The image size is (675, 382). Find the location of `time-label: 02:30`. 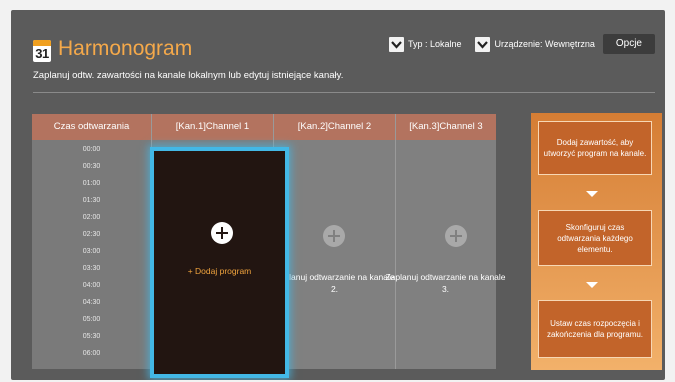

time-label: 02:30 is located at coordinates (91, 234).